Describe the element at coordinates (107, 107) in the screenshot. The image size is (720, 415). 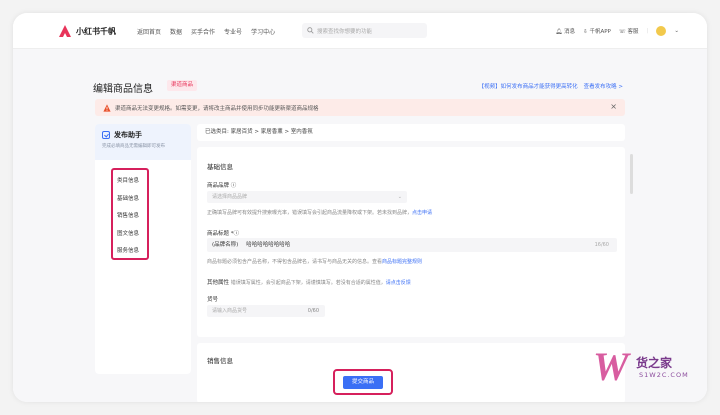
I see `warning-icon` at that location.